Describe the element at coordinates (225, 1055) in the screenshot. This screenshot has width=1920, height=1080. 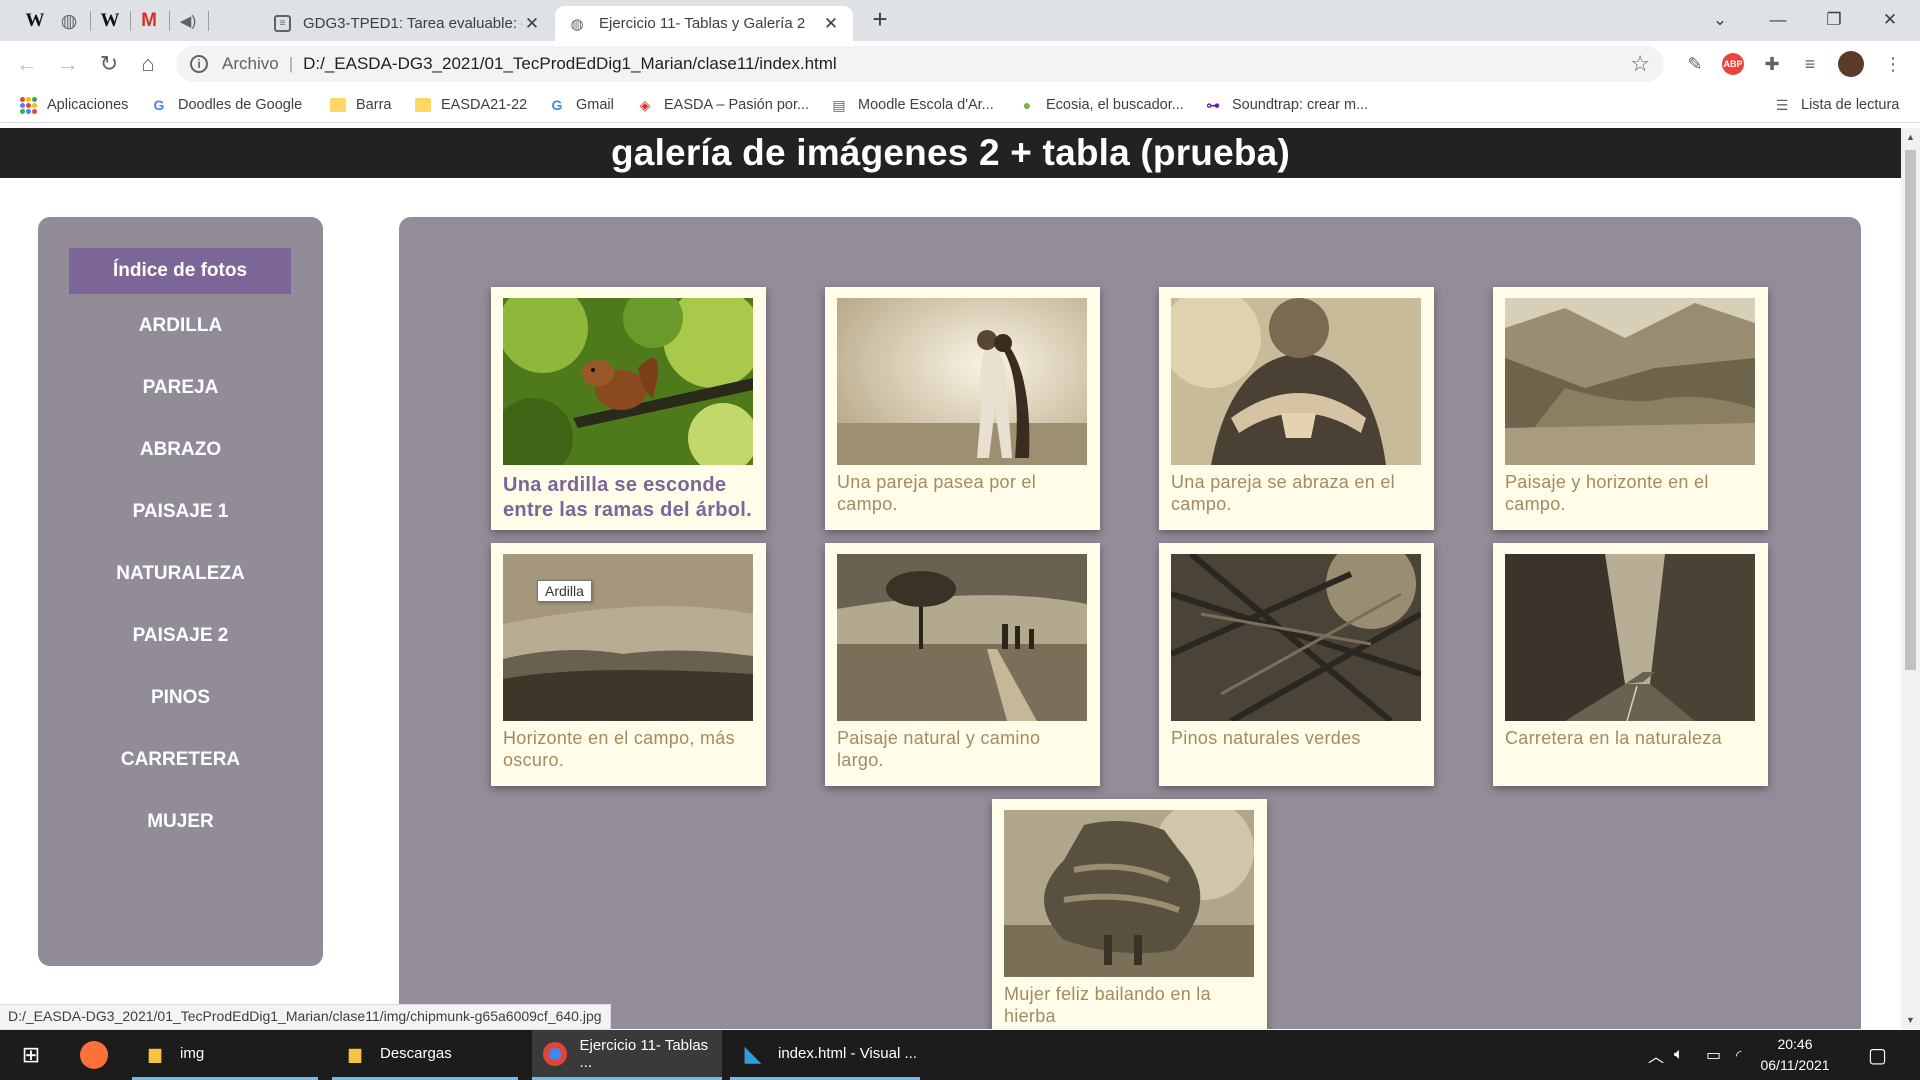
I see `taskbar-item-img: ▆ img` at that location.